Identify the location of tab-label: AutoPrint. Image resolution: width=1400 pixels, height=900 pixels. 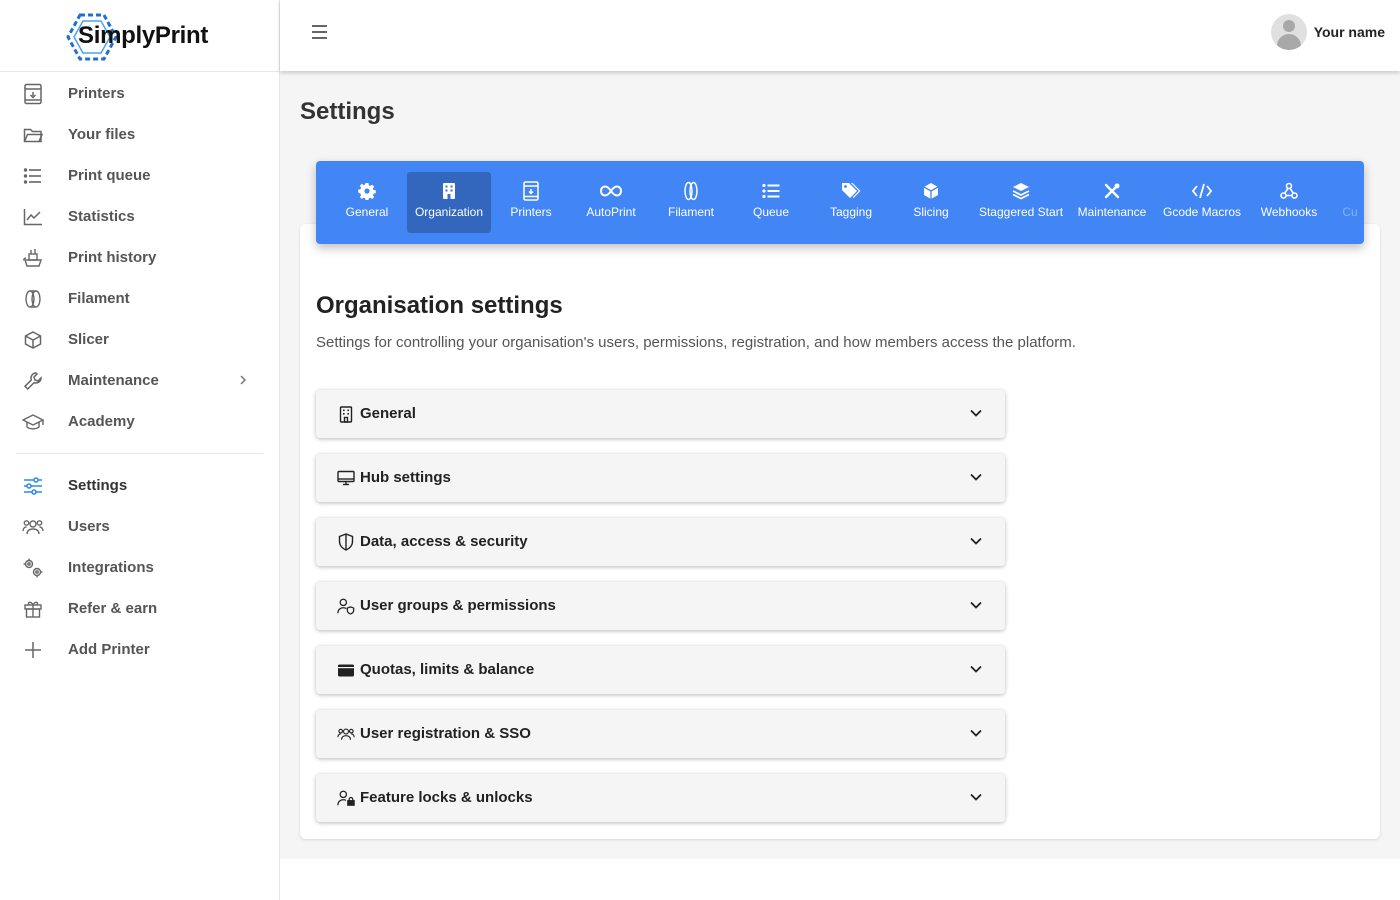
(611, 212).